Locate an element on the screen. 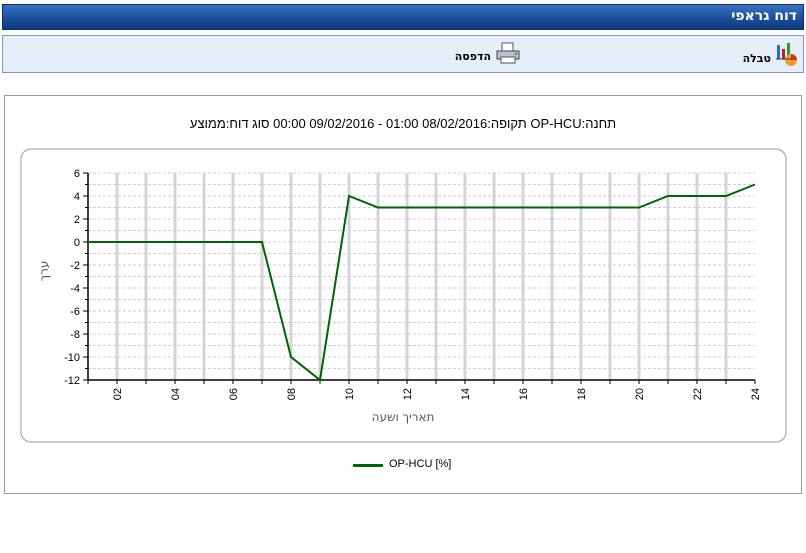 The width and height of the screenshot is (806, 553). legend-swatch is located at coordinates (368, 465).